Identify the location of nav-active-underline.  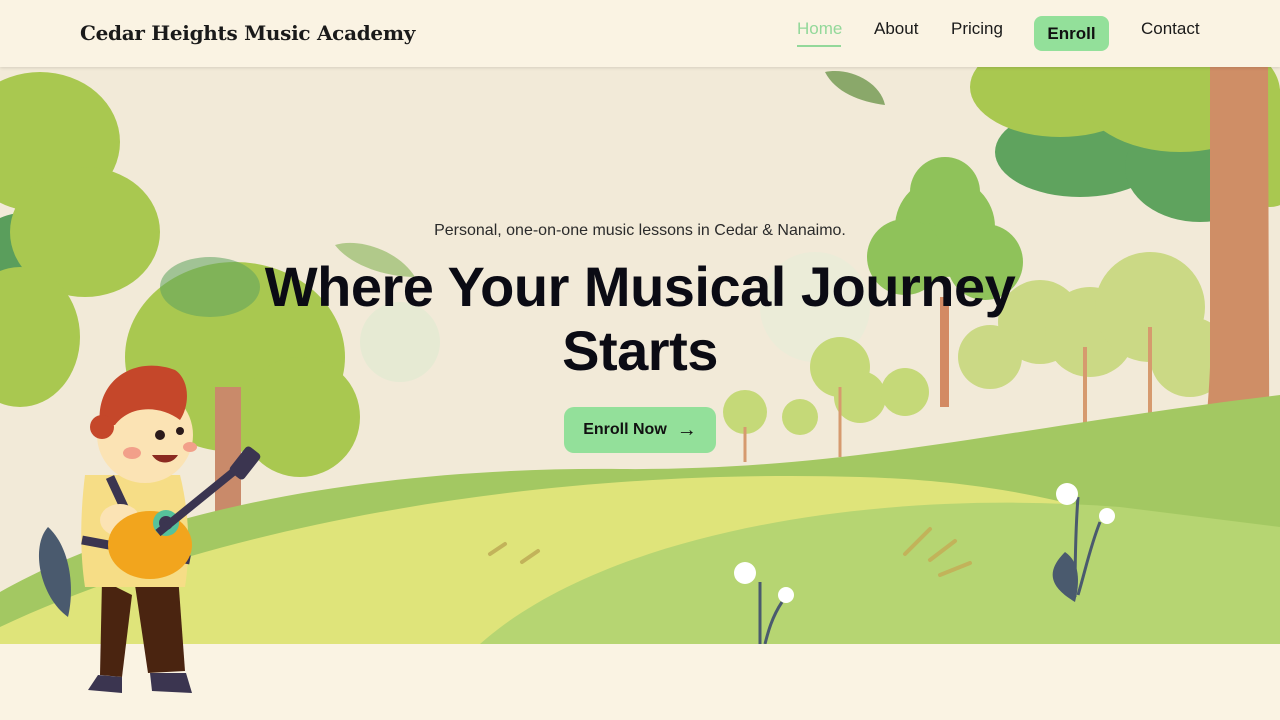
(819, 46).